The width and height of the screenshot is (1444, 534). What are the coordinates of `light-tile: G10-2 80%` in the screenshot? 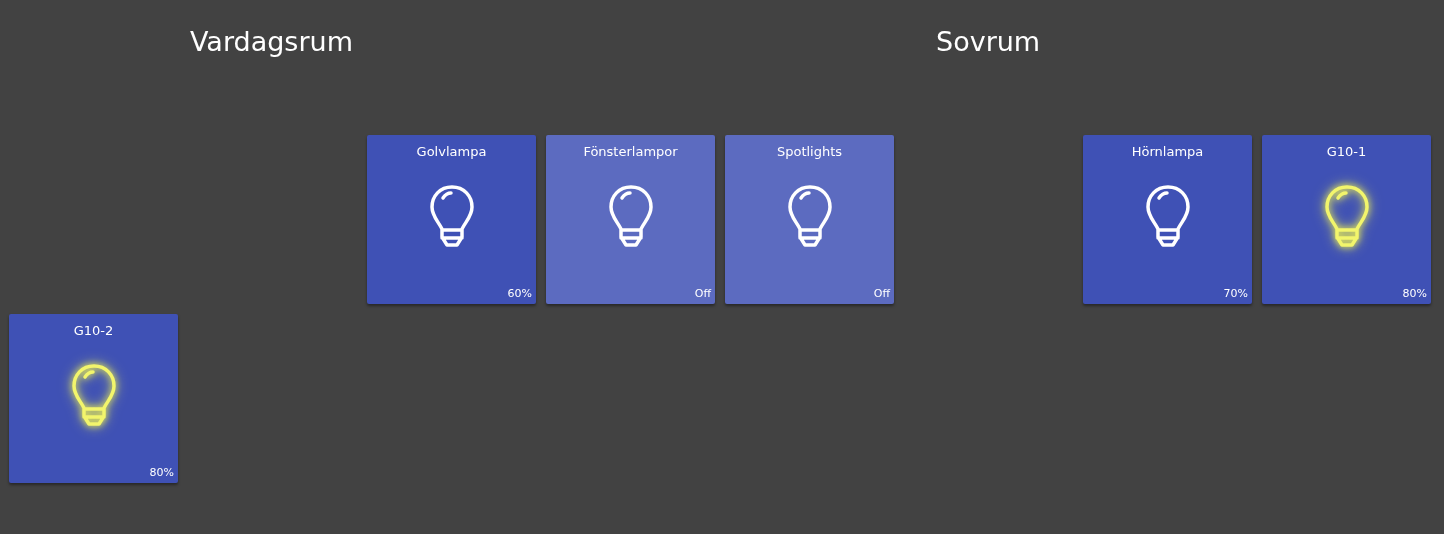 It's located at (93, 398).